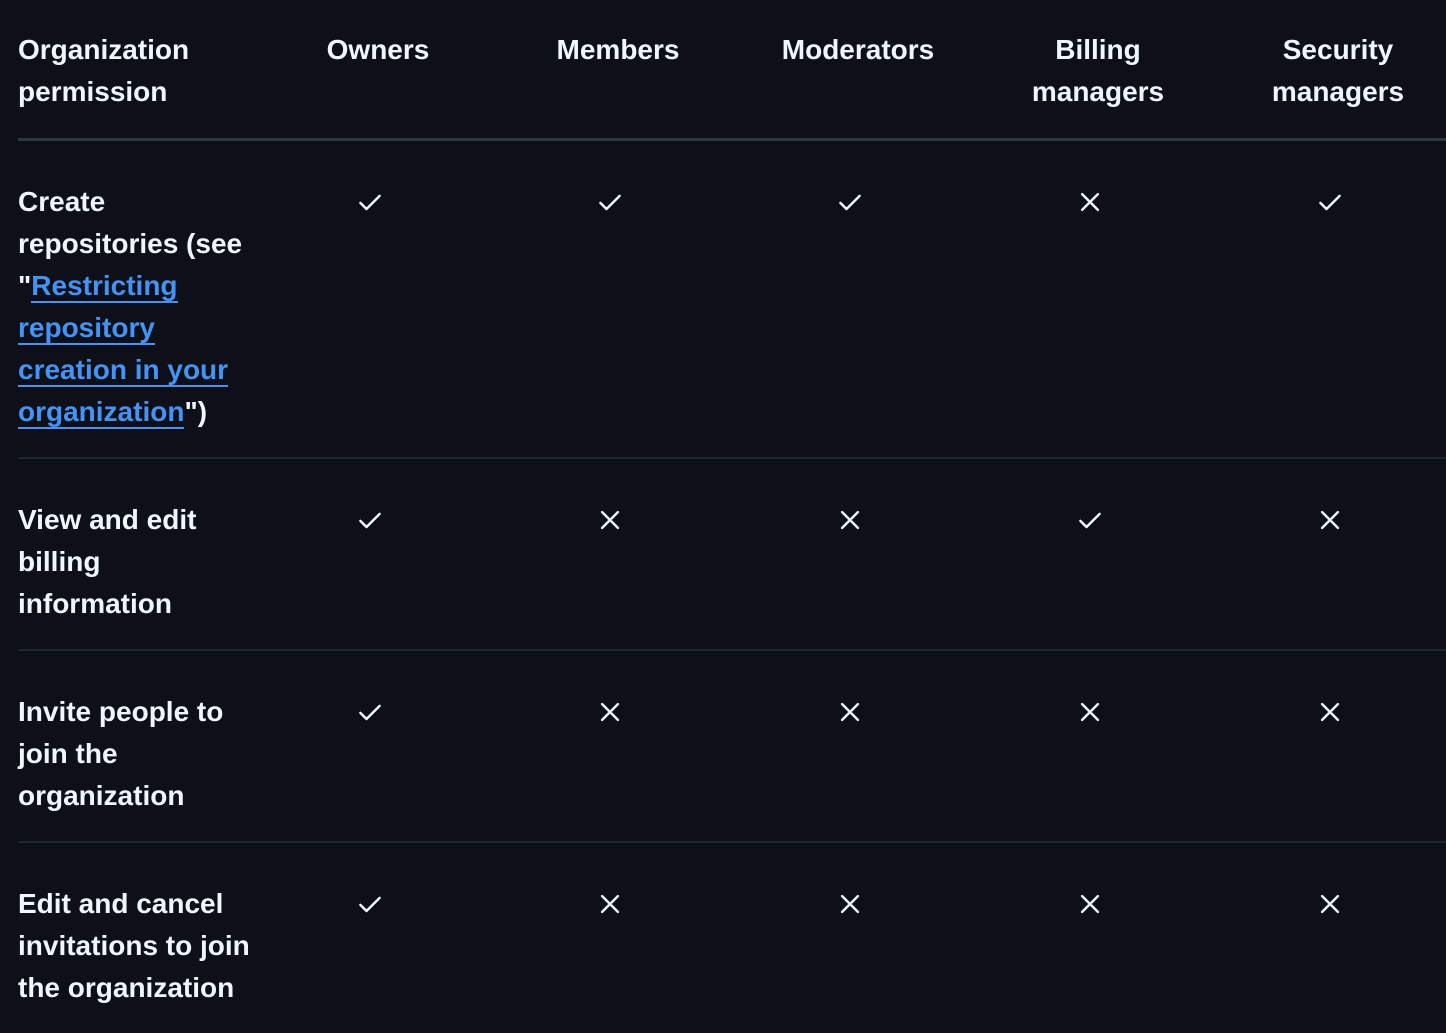 The width and height of the screenshot is (1446, 1033). I want to click on header-billing-managers: Billing managers, so click(1098, 70).